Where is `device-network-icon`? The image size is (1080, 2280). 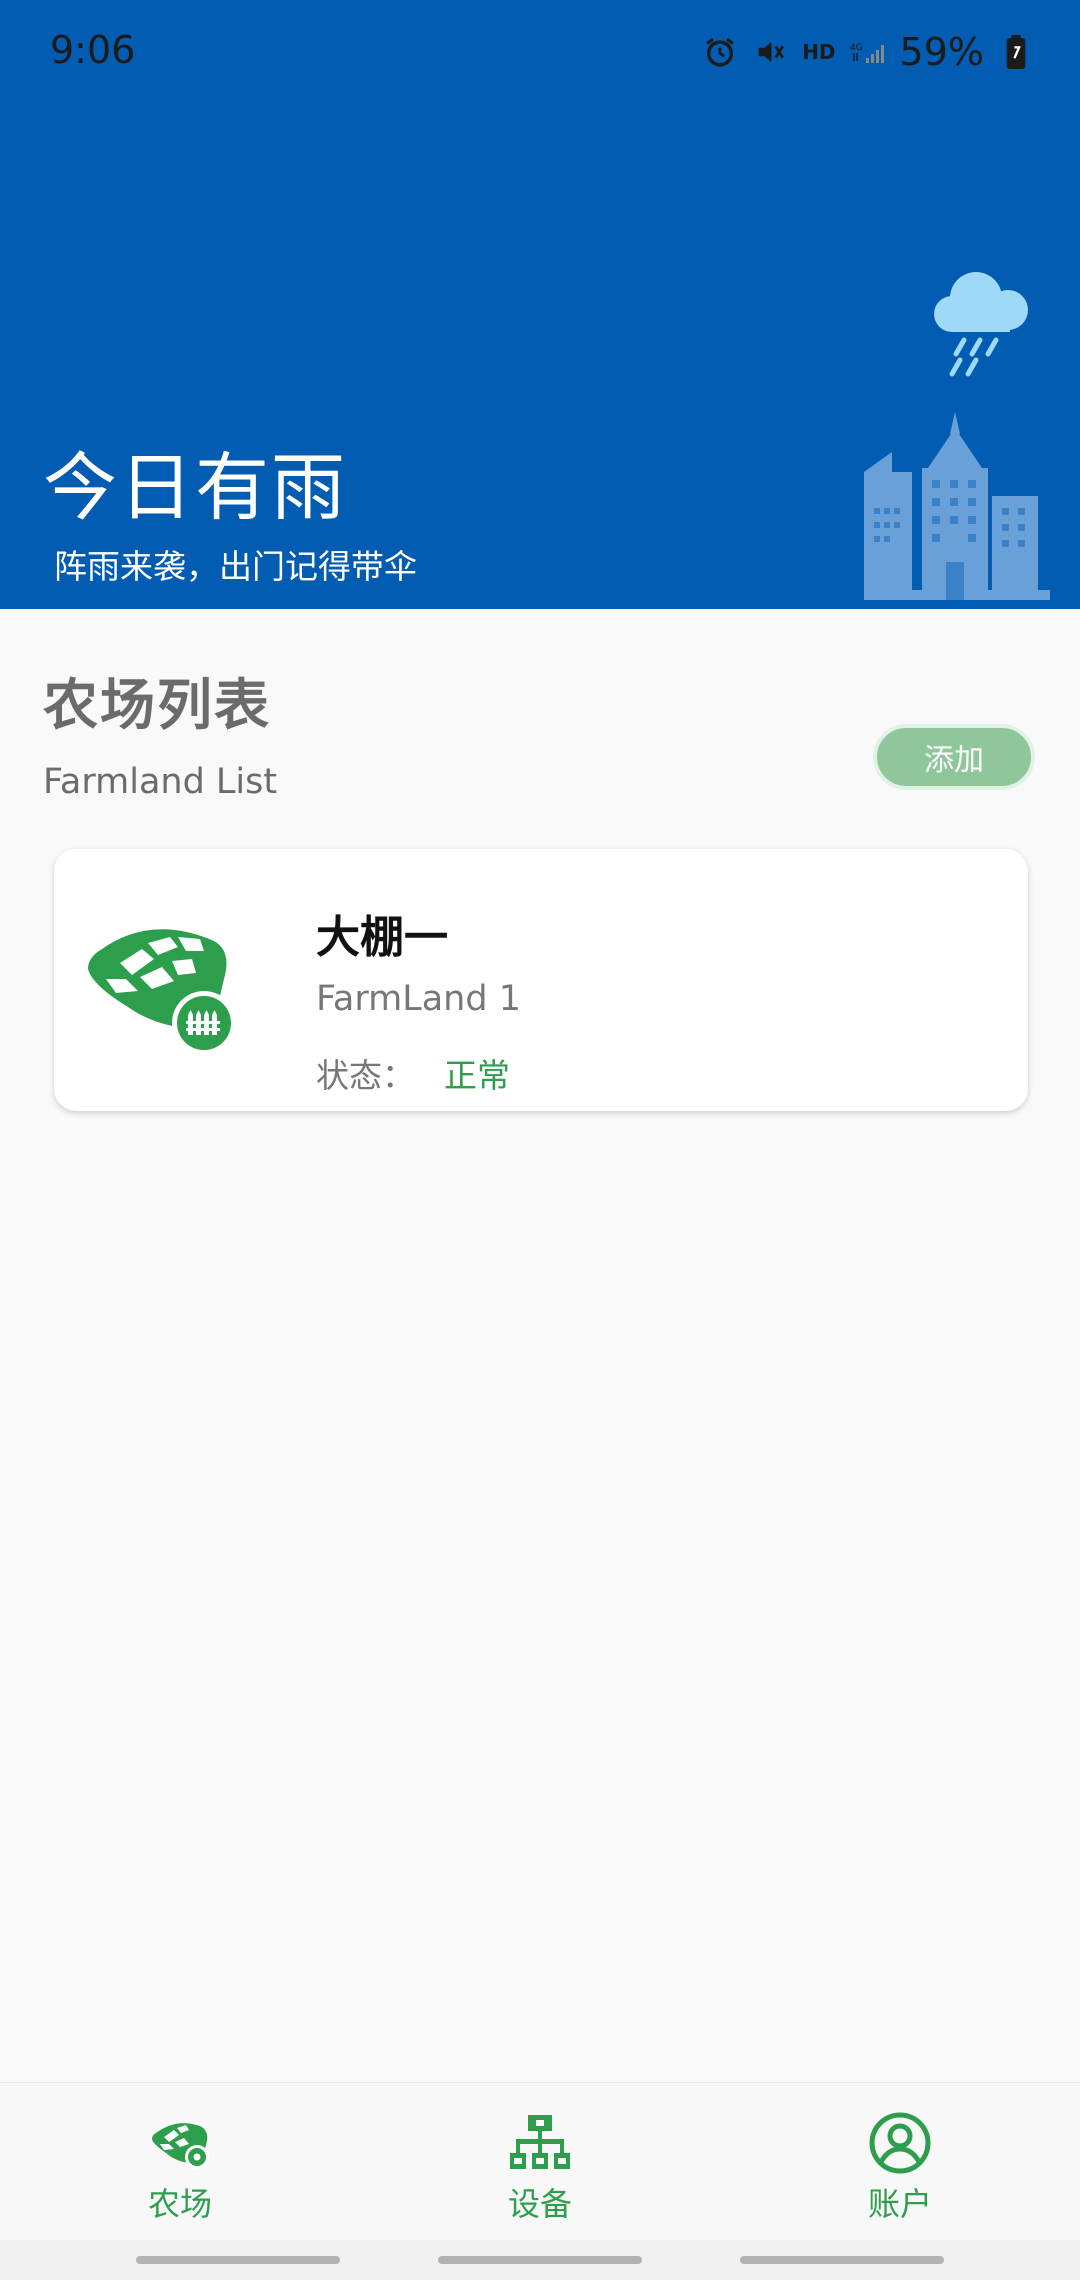 device-network-icon is located at coordinates (540, 2142).